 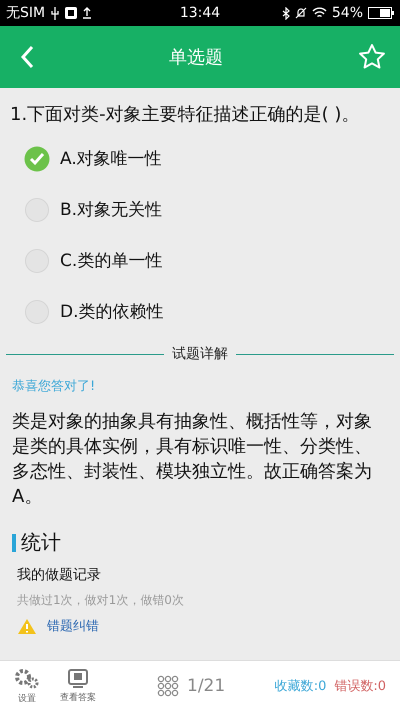 What do you see at coordinates (55, 13) in the screenshot?
I see `usb-icon` at bounding box center [55, 13].